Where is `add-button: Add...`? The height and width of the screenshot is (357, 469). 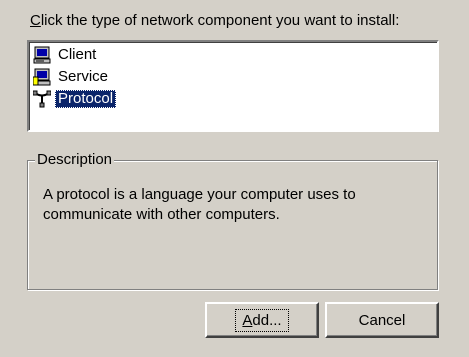 add-button: Add... is located at coordinates (262, 320).